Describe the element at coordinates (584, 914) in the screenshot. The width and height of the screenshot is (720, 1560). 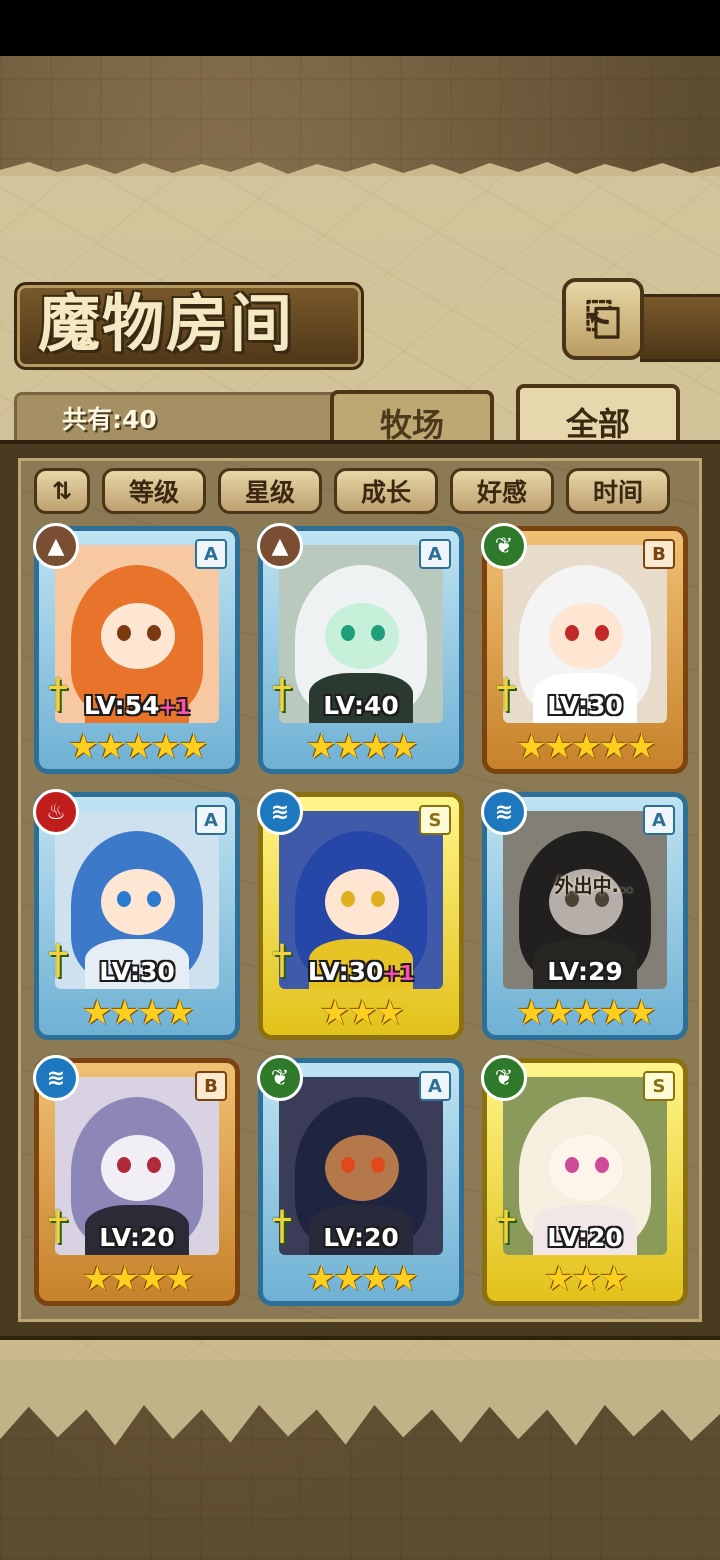
I see `monster-card: 外出中... ≋ A LV:29 ★★★★★` at that location.